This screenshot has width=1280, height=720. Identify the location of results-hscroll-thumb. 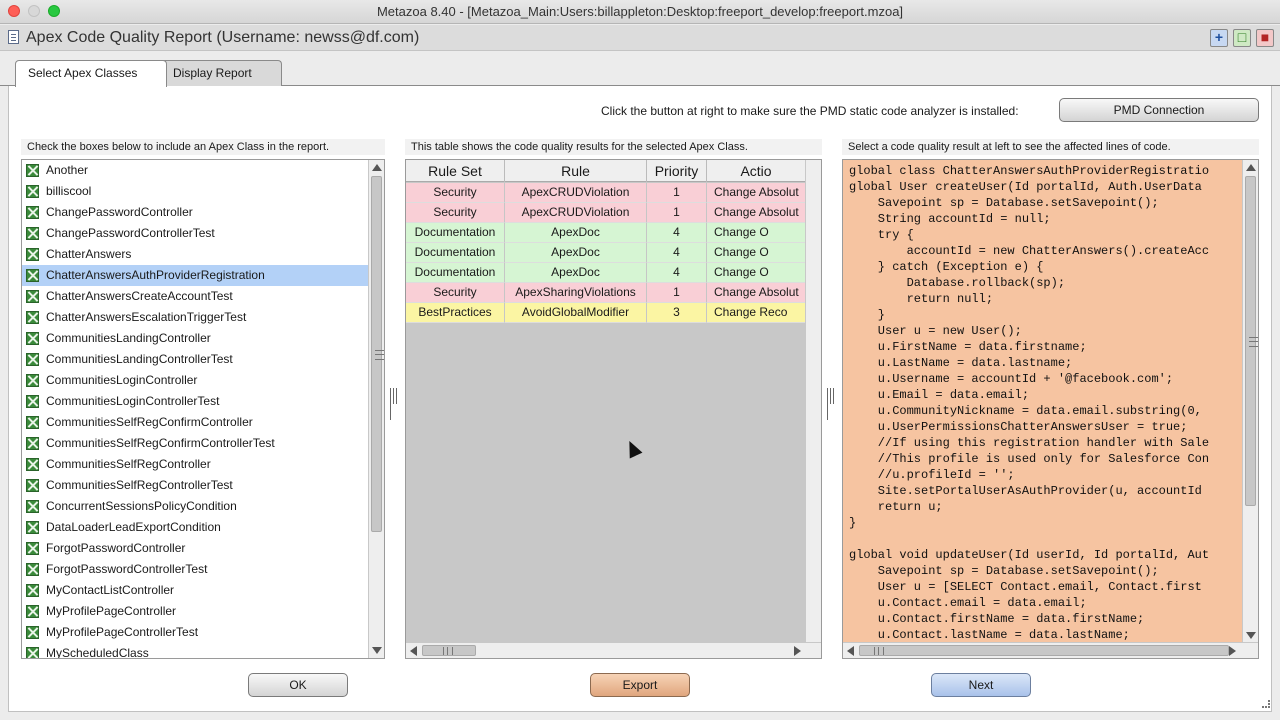
(449, 650).